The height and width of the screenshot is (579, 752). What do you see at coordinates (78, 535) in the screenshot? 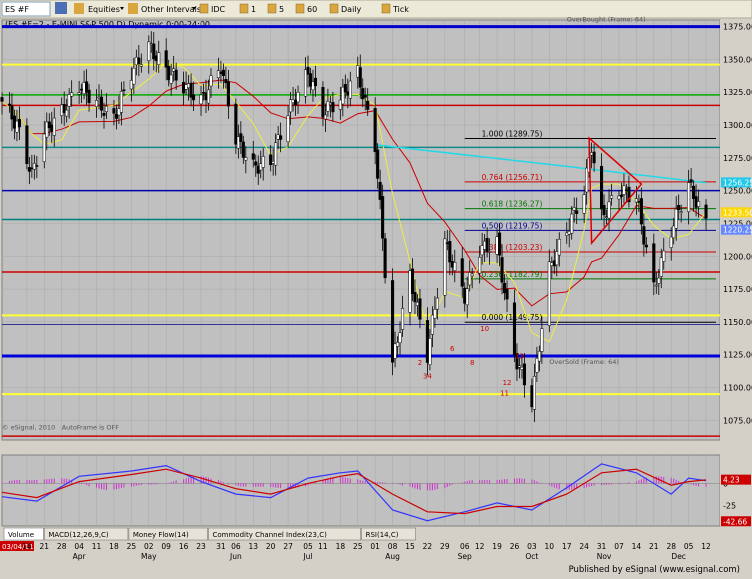
I see `indicator-tab-label: MACD(12,26,9,C)` at bounding box center [78, 535].